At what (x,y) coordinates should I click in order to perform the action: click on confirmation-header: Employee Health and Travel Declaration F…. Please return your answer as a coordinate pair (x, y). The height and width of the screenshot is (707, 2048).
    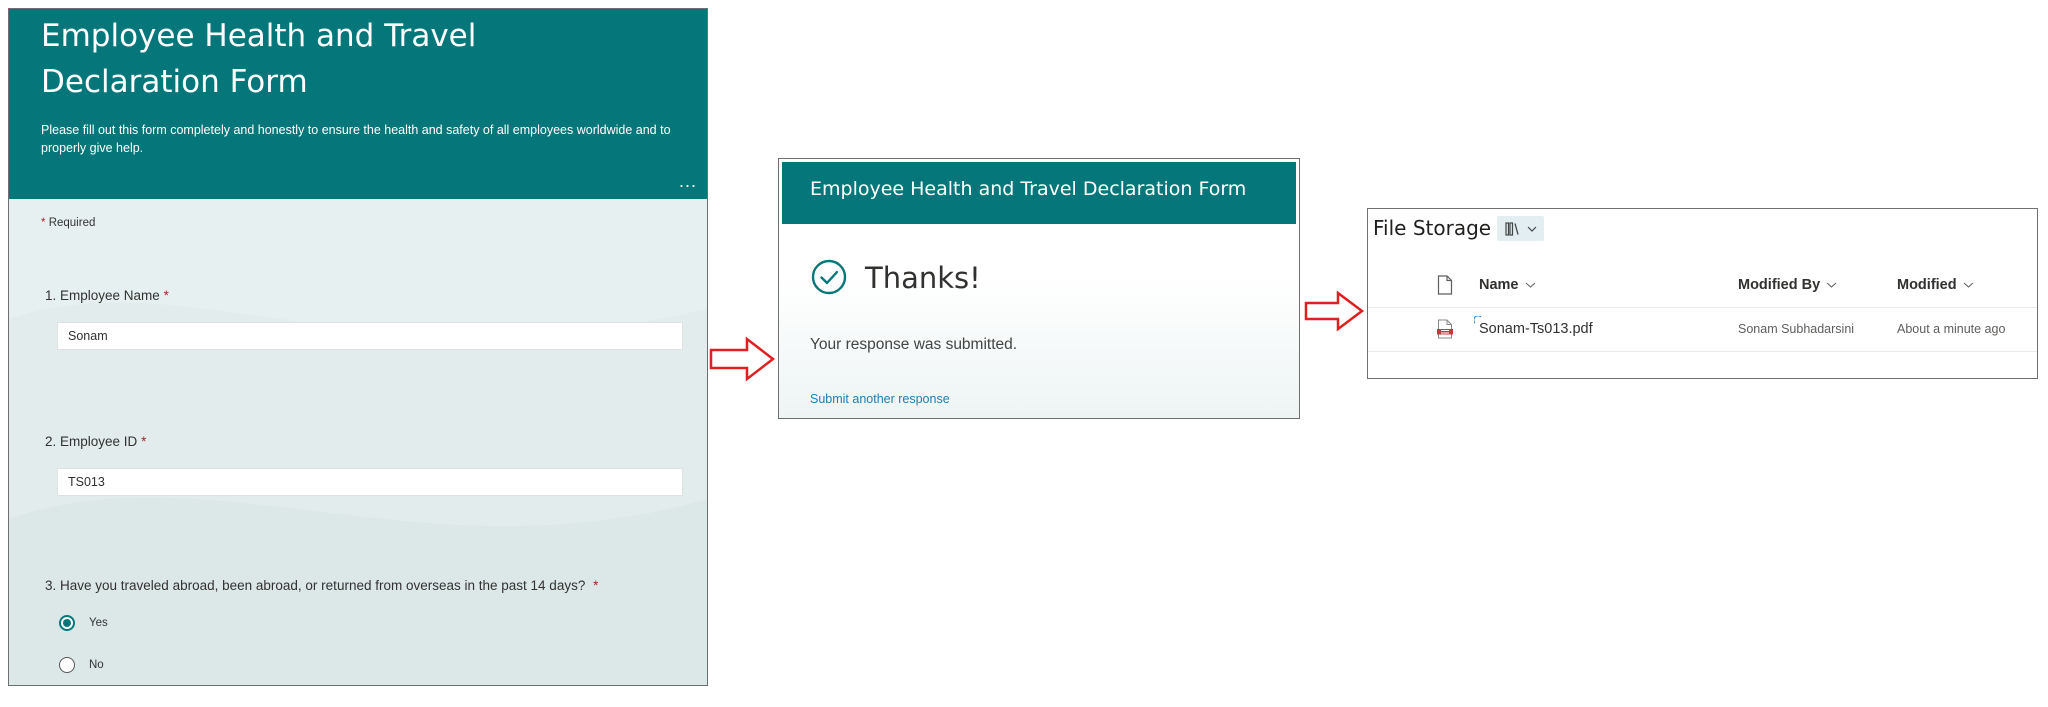
    Looking at the image, I should click on (1039, 193).